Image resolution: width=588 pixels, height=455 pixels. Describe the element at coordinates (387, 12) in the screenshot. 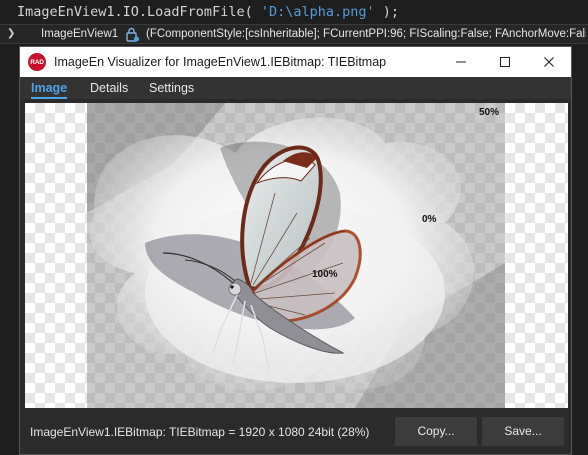

I see `code-suffix: );` at that location.